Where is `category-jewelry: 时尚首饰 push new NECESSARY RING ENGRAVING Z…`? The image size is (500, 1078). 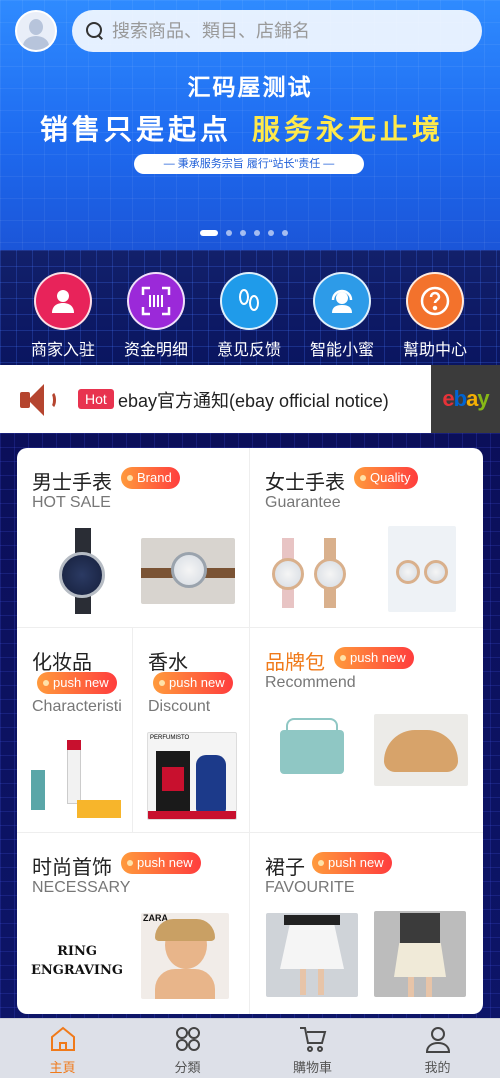
category-jewelry: 时尚首饰 push new NECESSARY RING ENGRAVING Z… is located at coordinates (133, 923).